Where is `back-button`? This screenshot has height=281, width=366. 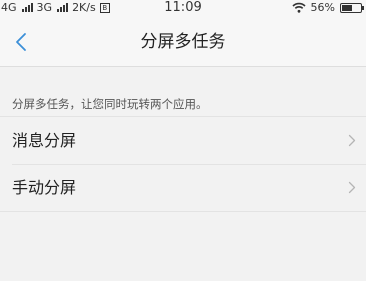 back-button is located at coordinates (21, 42).